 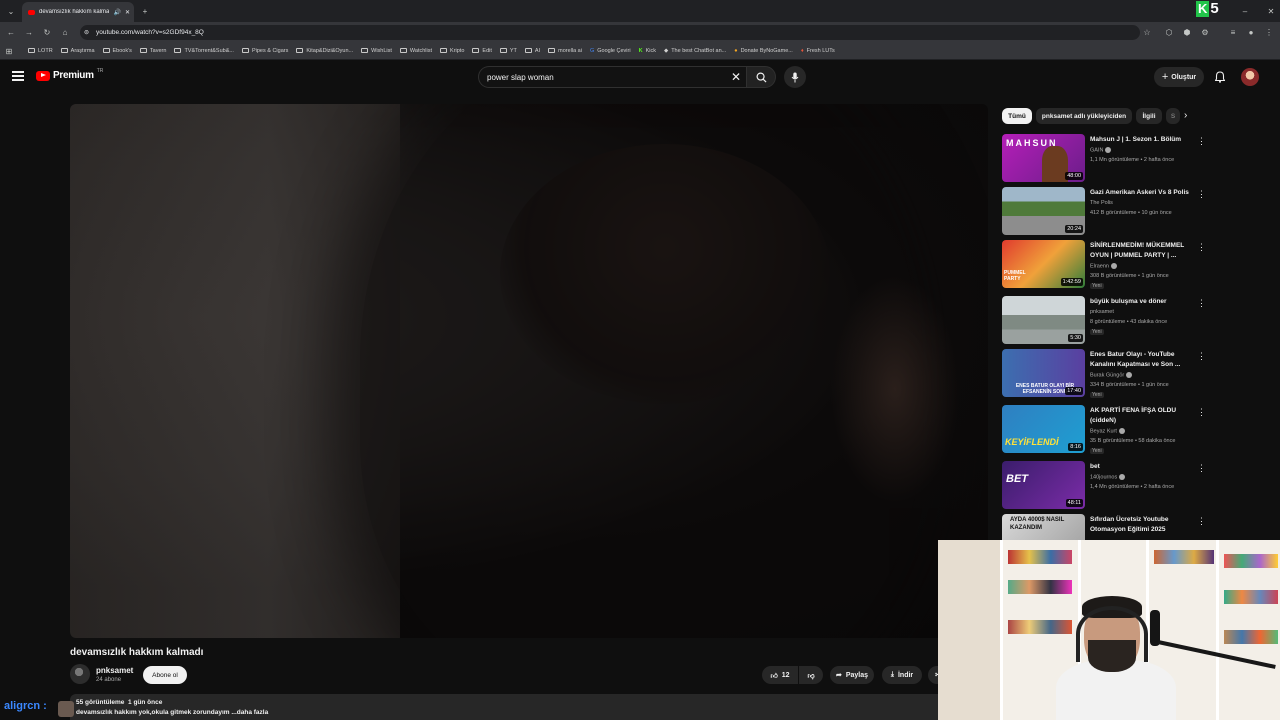 What do you see at coordinates (1173, 116) in the screenshot?
I see `chip-partial: S` at bounding box center [1173, 116].